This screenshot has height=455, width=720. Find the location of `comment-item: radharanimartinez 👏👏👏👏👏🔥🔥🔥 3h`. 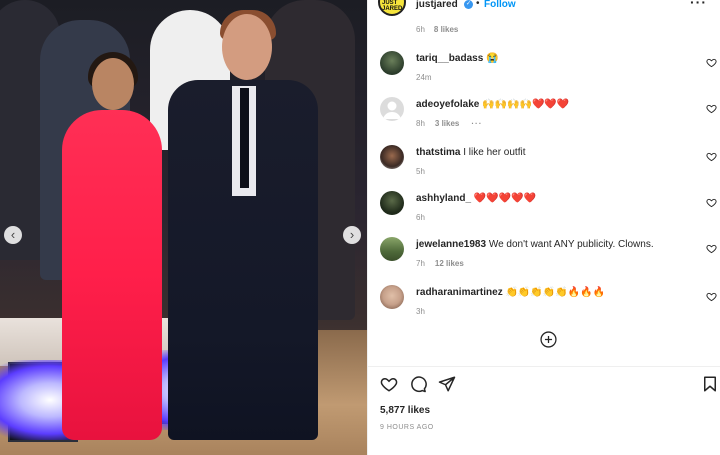

comment-item: radharanimartinez 👏👏👏👏👏🔥🔥🔥 3h is located at coordinates (544, 305).